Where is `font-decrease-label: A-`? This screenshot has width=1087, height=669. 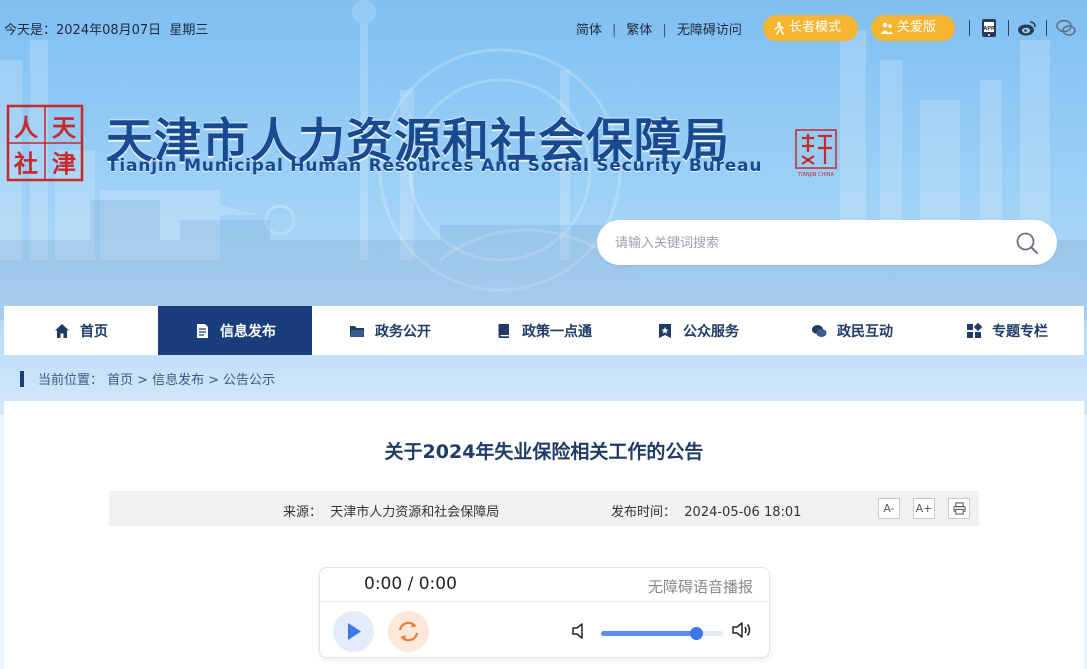
font-decrease-label: A- is located at coordinates (889, 508).